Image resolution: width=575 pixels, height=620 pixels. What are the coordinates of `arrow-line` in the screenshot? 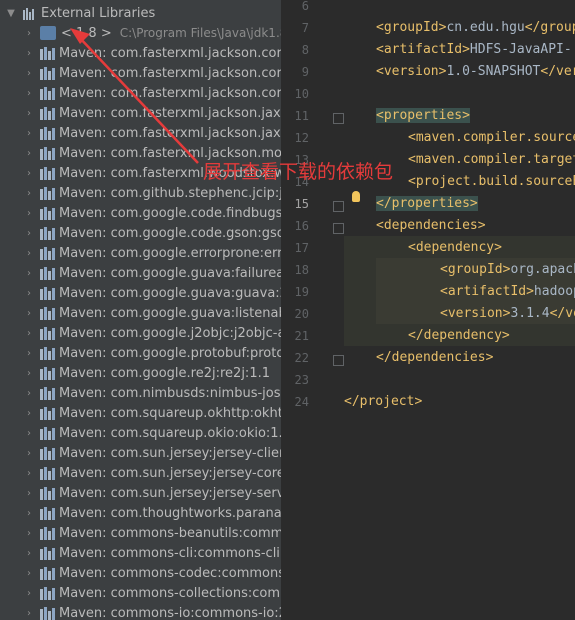 It's located at (138, 99).